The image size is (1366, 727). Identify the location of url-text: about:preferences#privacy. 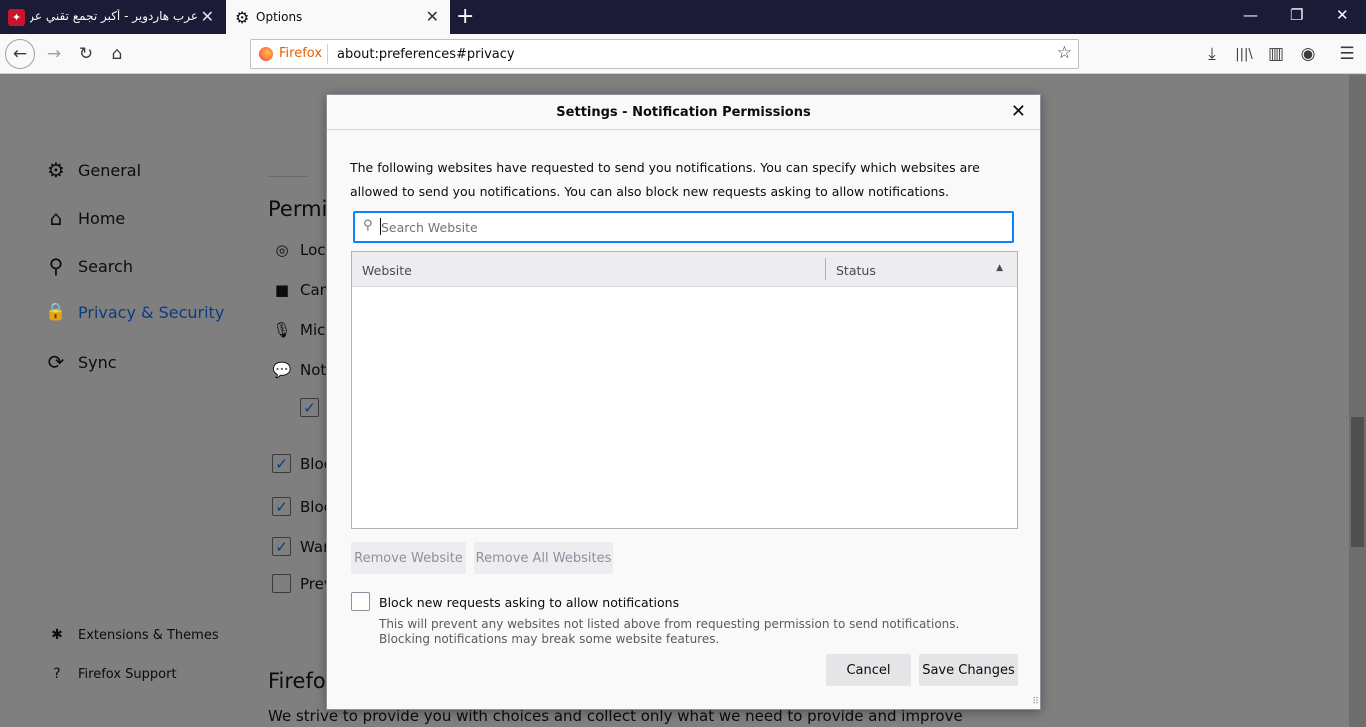
(426, 54).